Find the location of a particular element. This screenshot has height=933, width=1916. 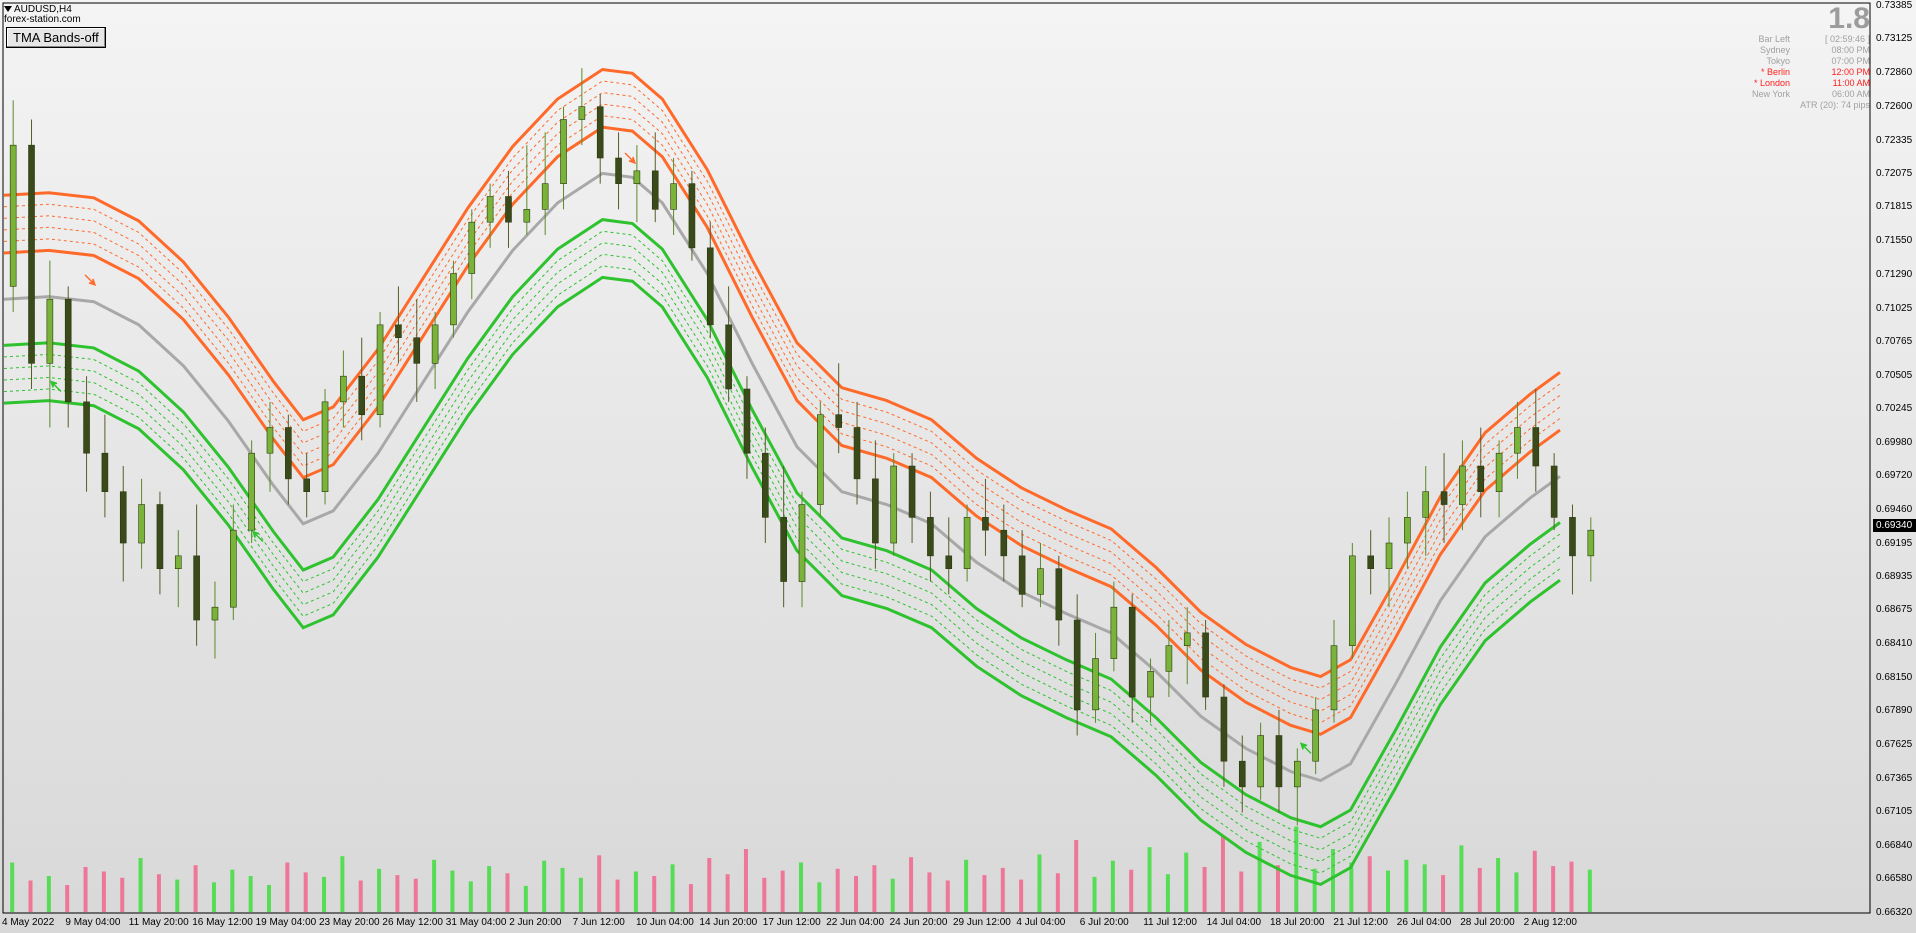

session-label: Sydney is located at coordinates (1774, 50).